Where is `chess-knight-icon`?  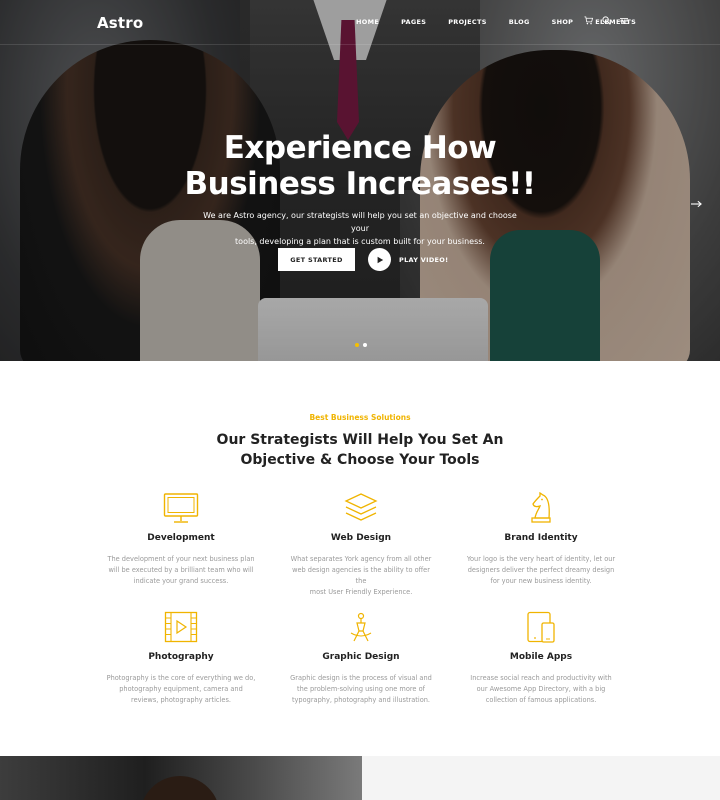
chess-knight-icon is located at coordinates (541, 508).